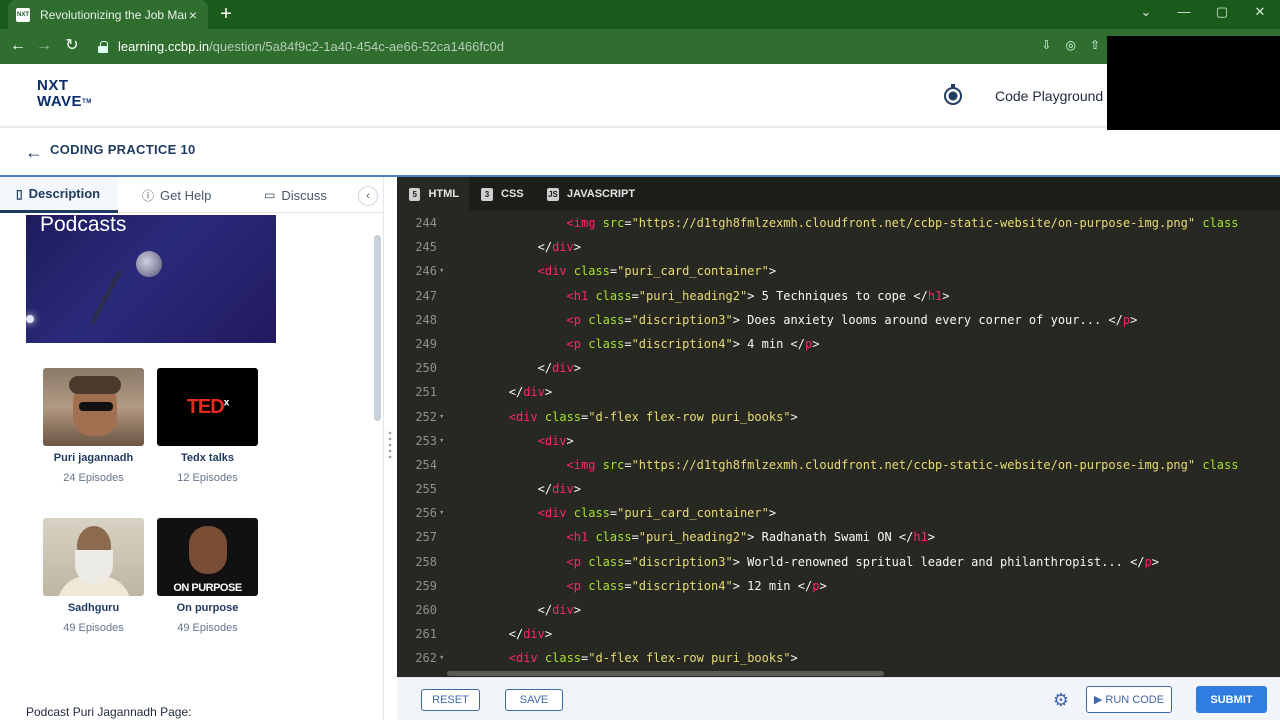 The width and height of the screenshot is (1280, 720). Describe the element at coordinates (207, 608) in the screenshot. I see `podcast-name: On purpose` at that location.